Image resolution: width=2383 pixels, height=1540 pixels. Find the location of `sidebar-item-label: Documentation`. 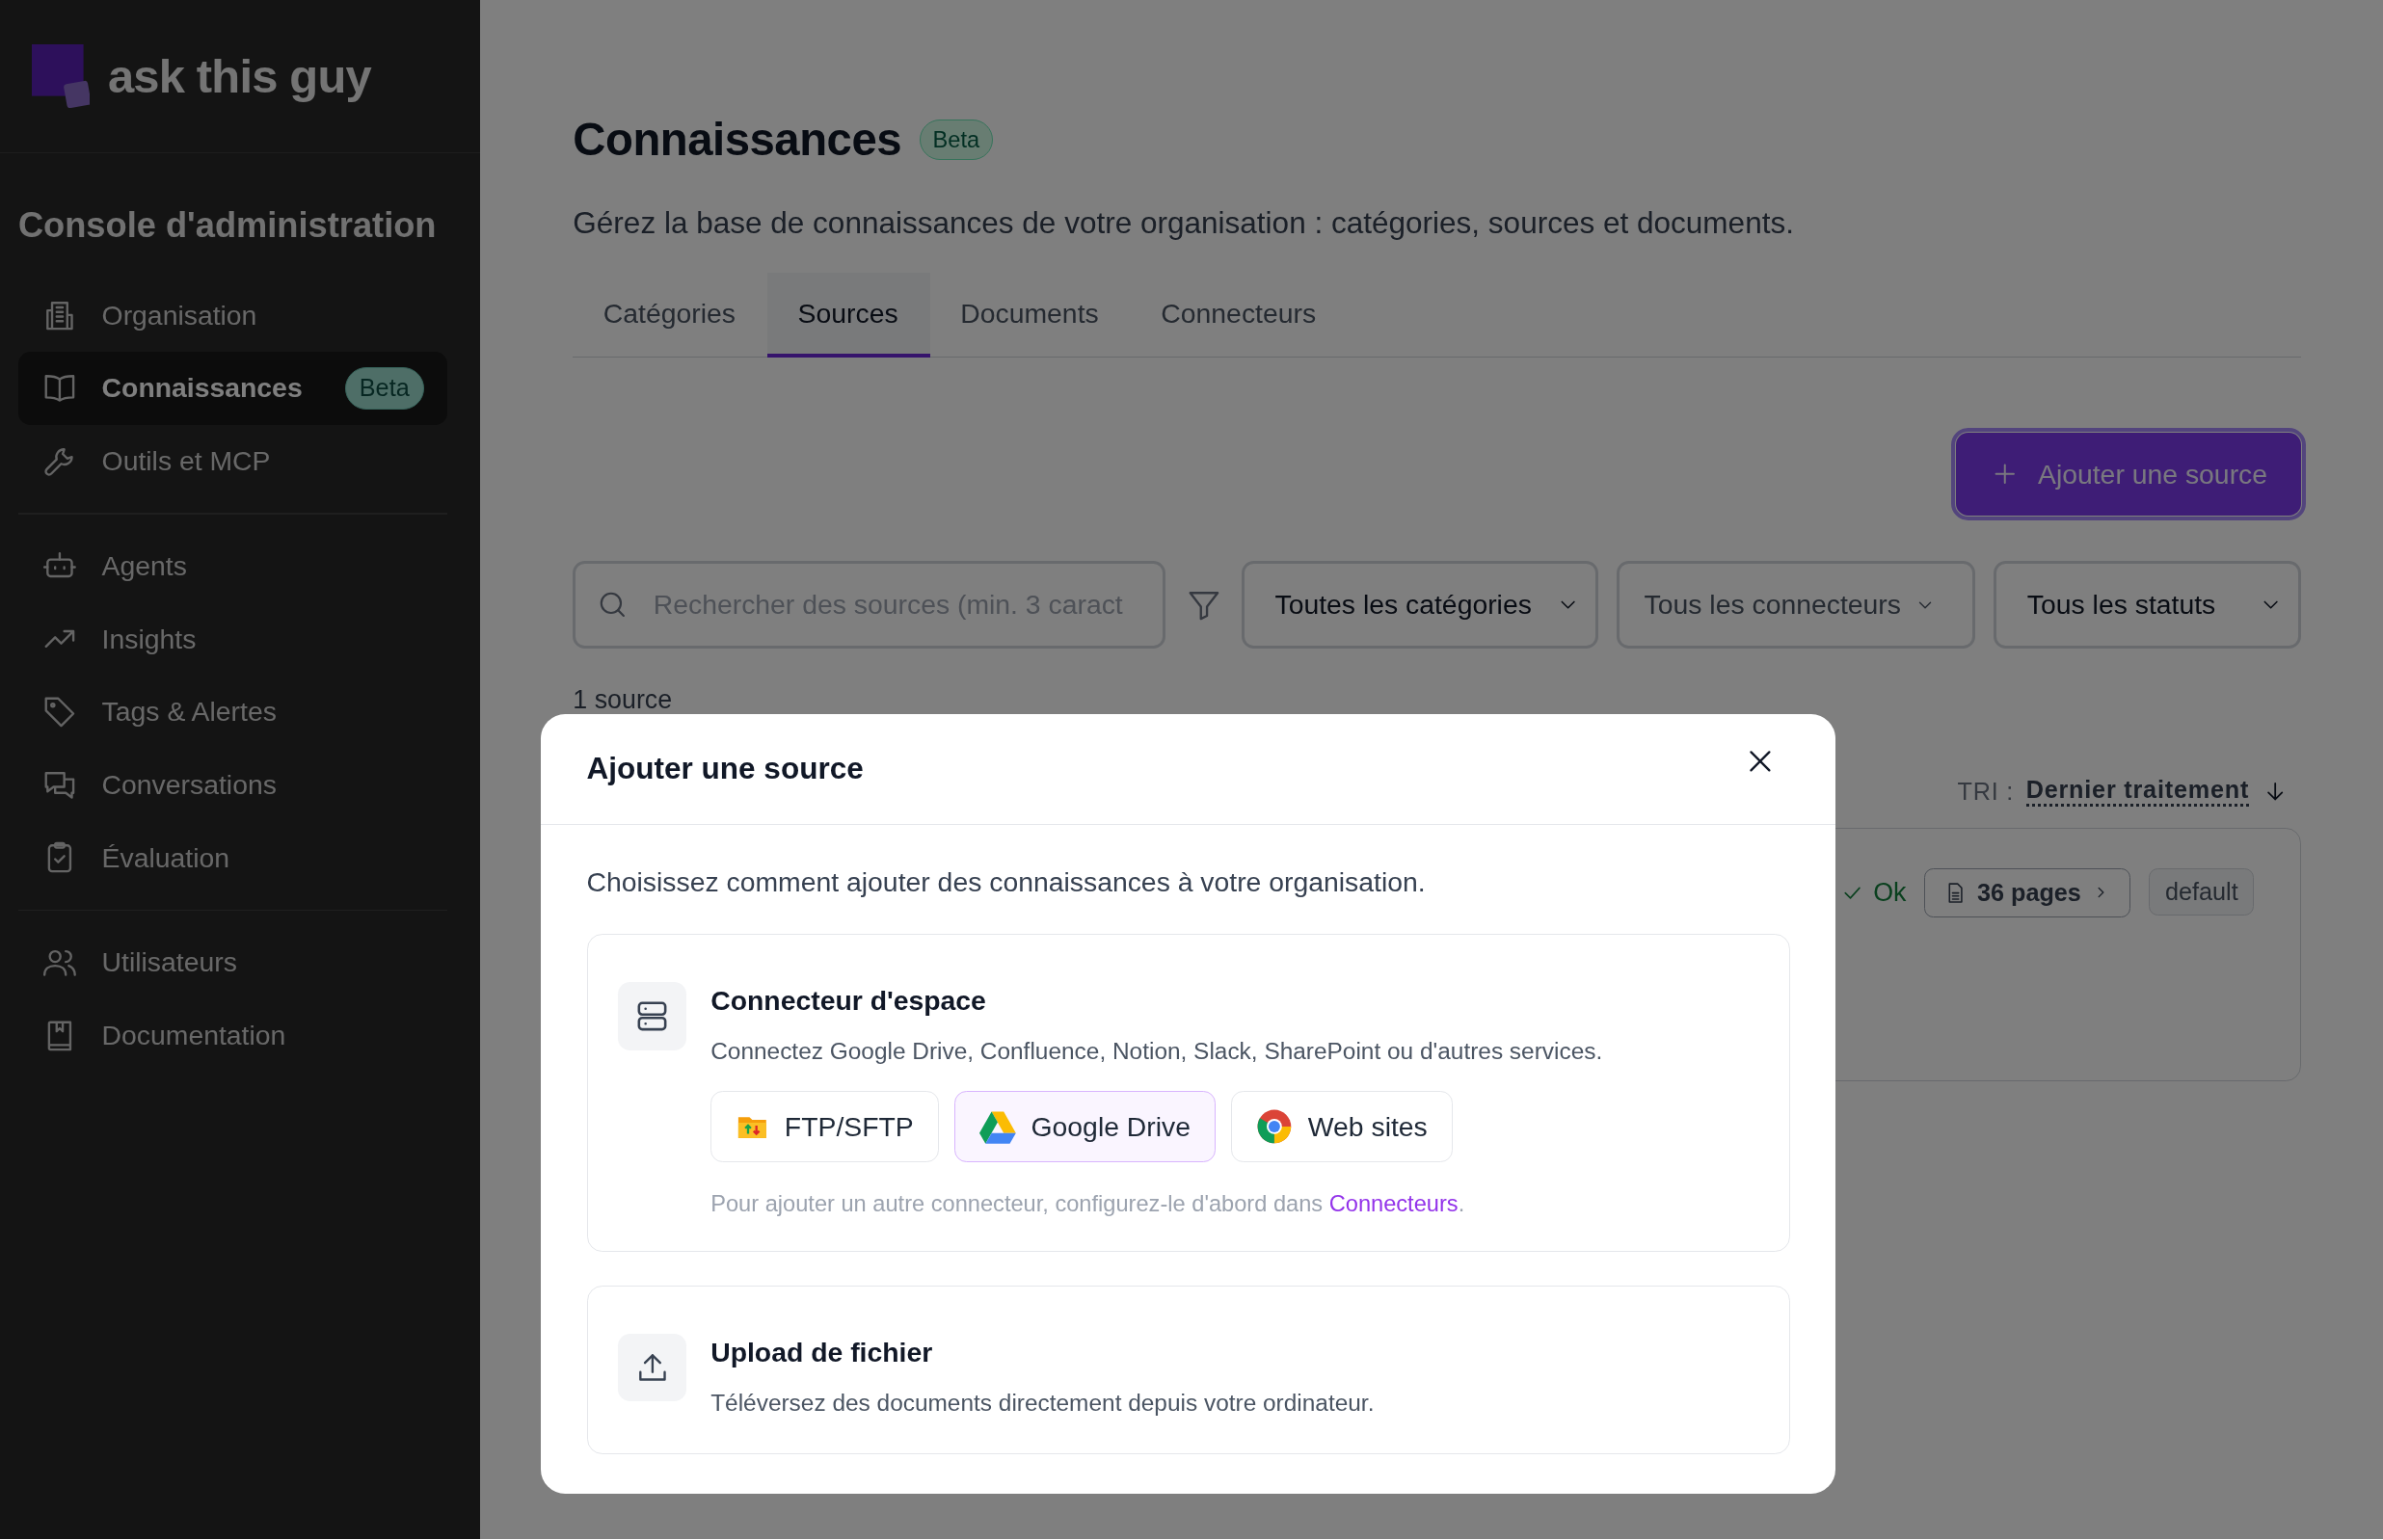

sidebar-item-label: Documentation is located at coordinates (194, 1035).